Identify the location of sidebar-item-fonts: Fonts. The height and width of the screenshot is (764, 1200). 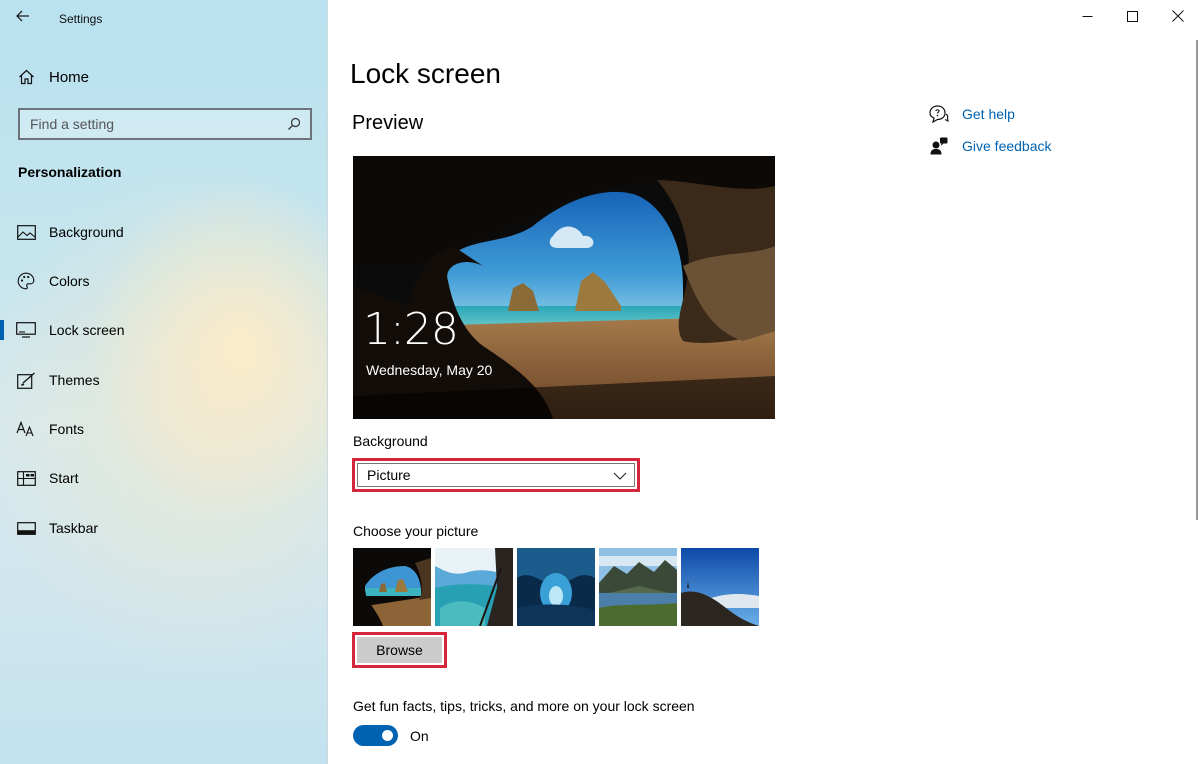
(164, 429).